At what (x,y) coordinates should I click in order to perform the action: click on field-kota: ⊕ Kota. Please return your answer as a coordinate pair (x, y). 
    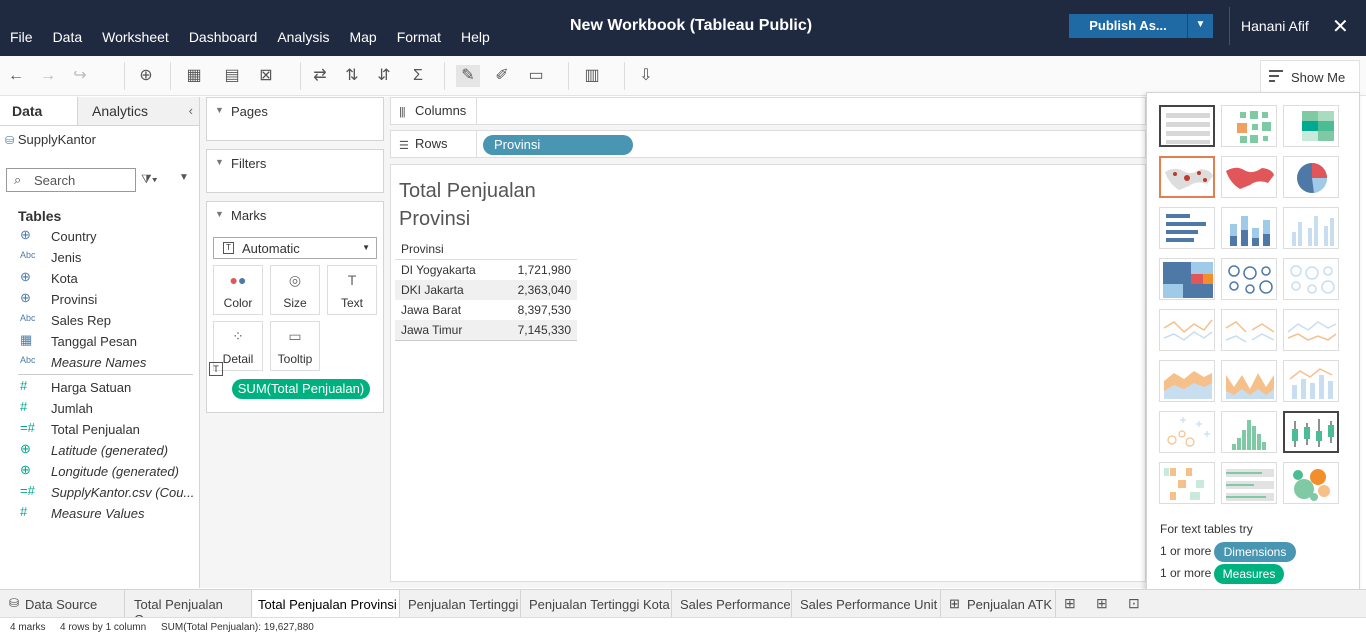
    Looking at the image, I should click on (99, 278).